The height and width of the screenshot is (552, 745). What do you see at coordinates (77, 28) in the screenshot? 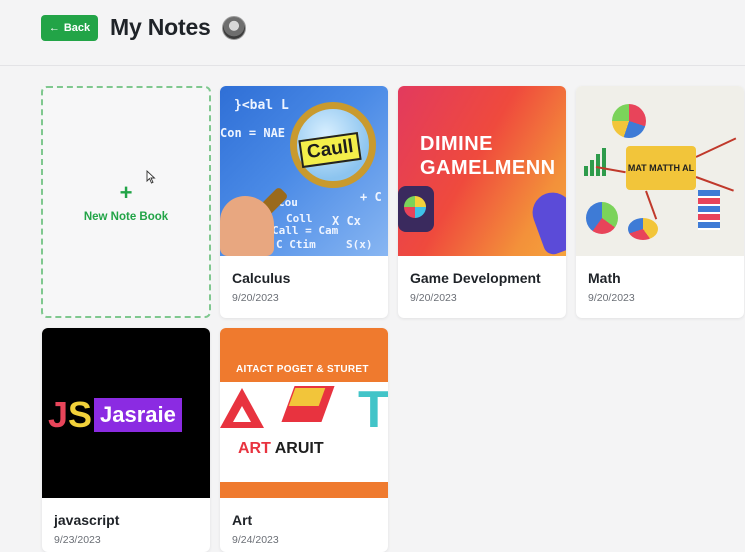
I see `back-button-label: Back` at bounding box center [77, 28].